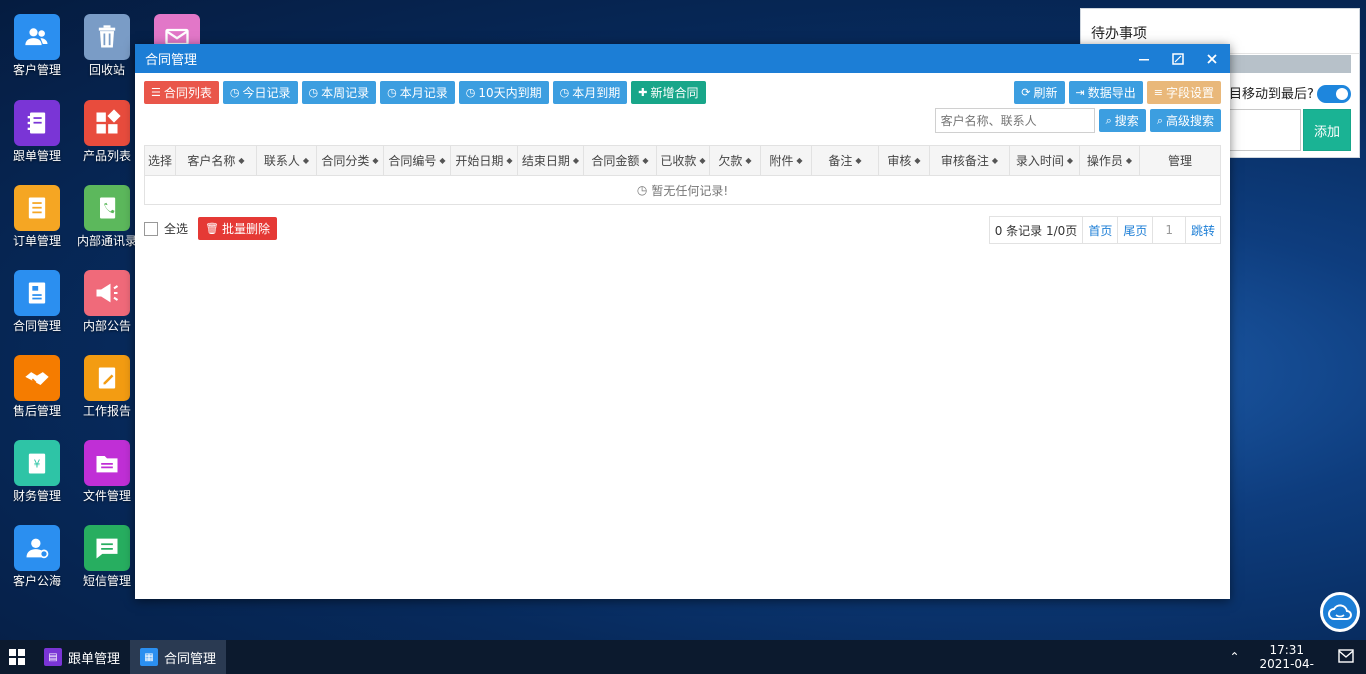 The image size is (1366, 674). I want to click on select-all-label: 全选, so click(176, 228).